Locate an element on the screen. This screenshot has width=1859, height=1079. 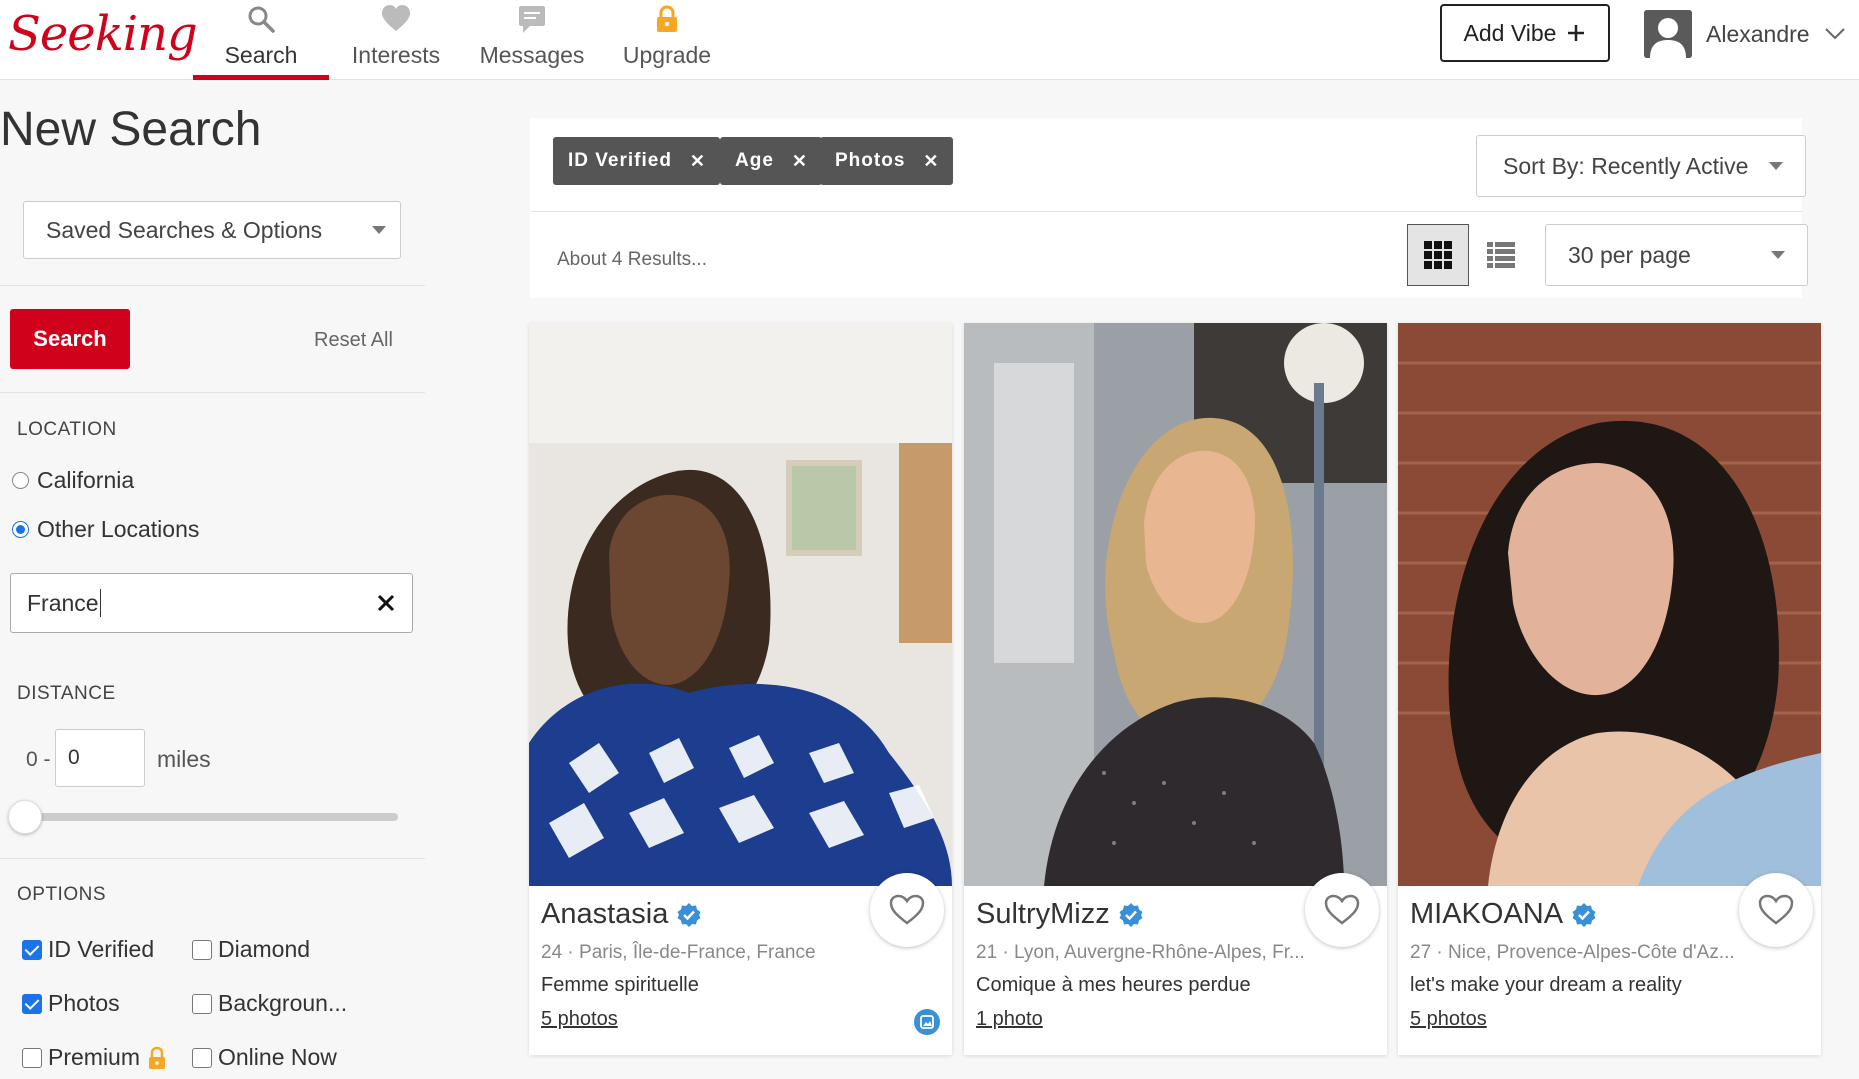
nav-interests: Interests is located at coordinates (396, 40).